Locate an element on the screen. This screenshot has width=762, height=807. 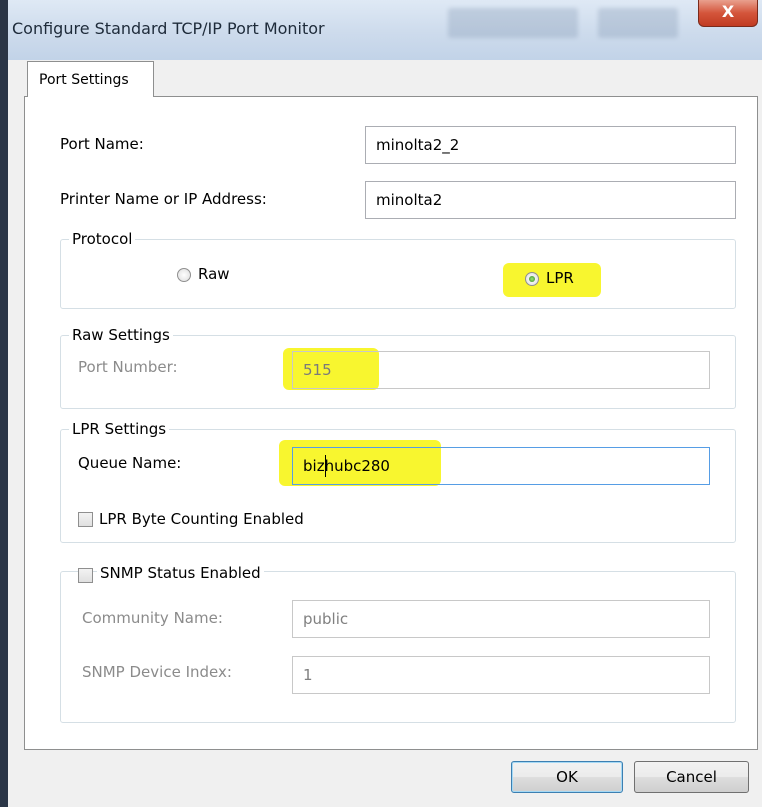
queue-name-label: Queue Name: is located at coordinates (130, 463).